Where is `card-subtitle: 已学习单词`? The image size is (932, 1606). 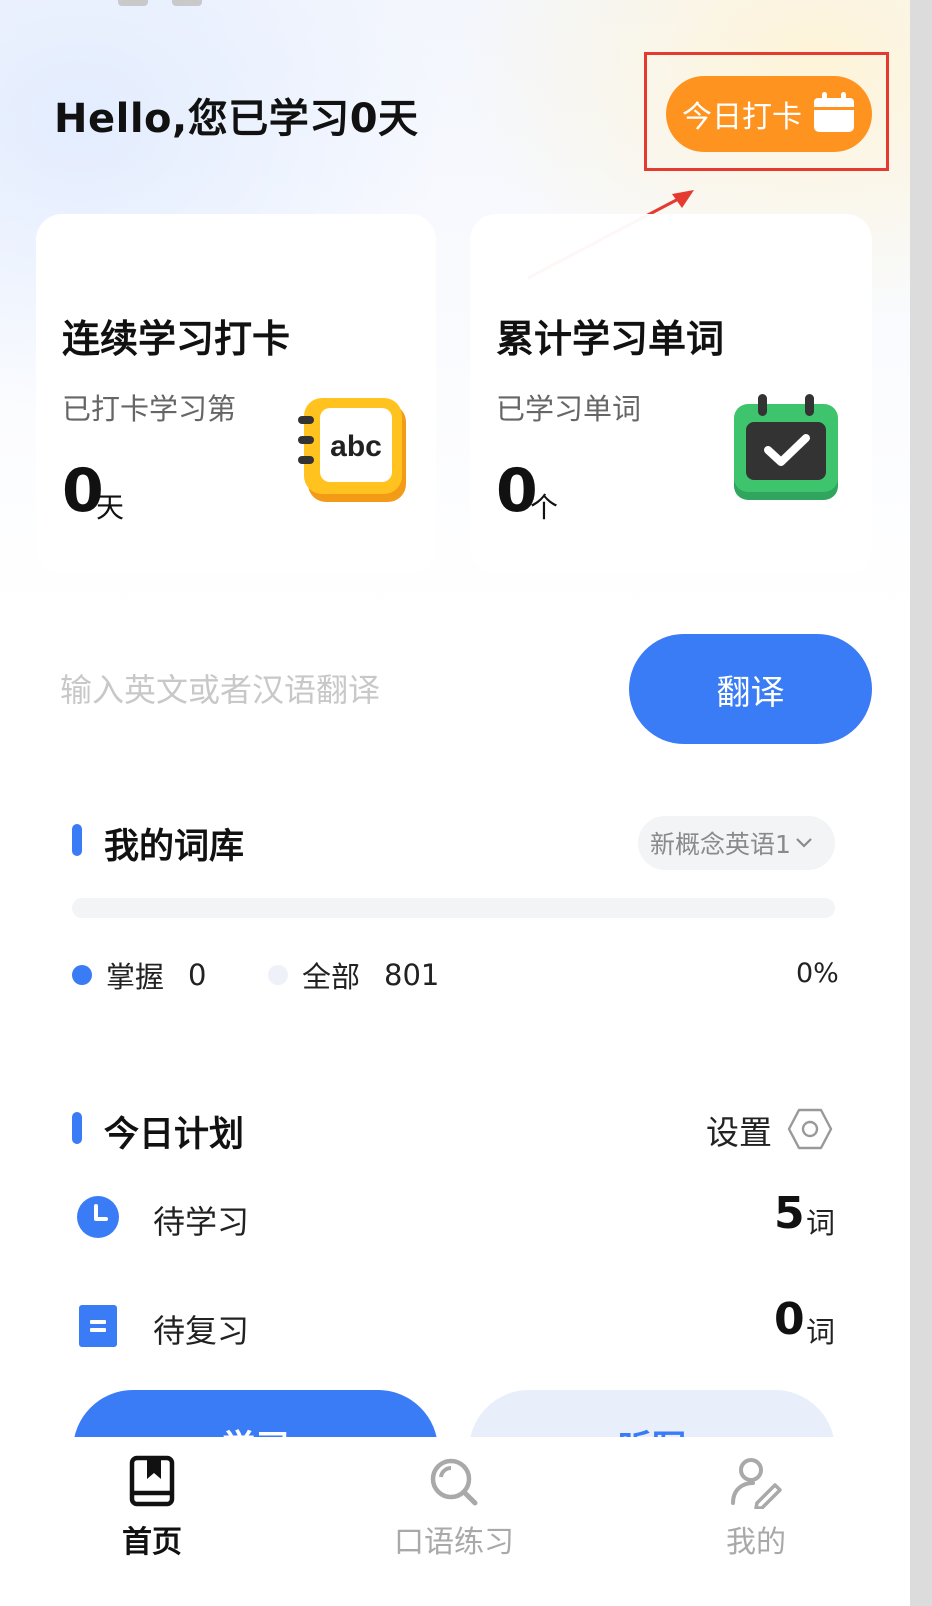 card-subtitle: 已学习单词 is located at coordinates (569, 409).